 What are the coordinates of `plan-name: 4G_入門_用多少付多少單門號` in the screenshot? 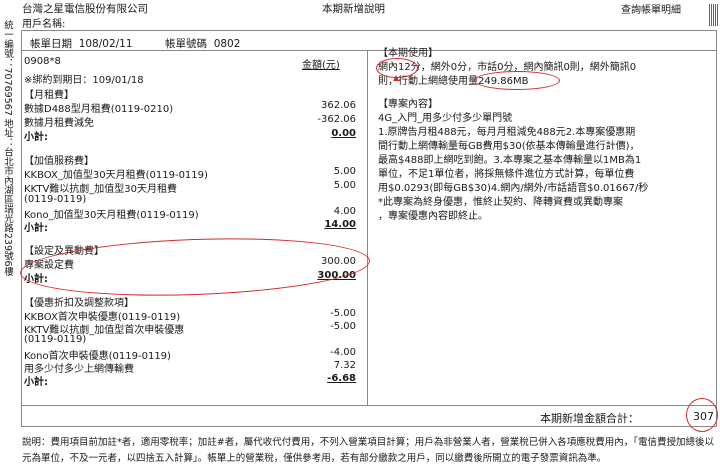 It's located at (445, 118).